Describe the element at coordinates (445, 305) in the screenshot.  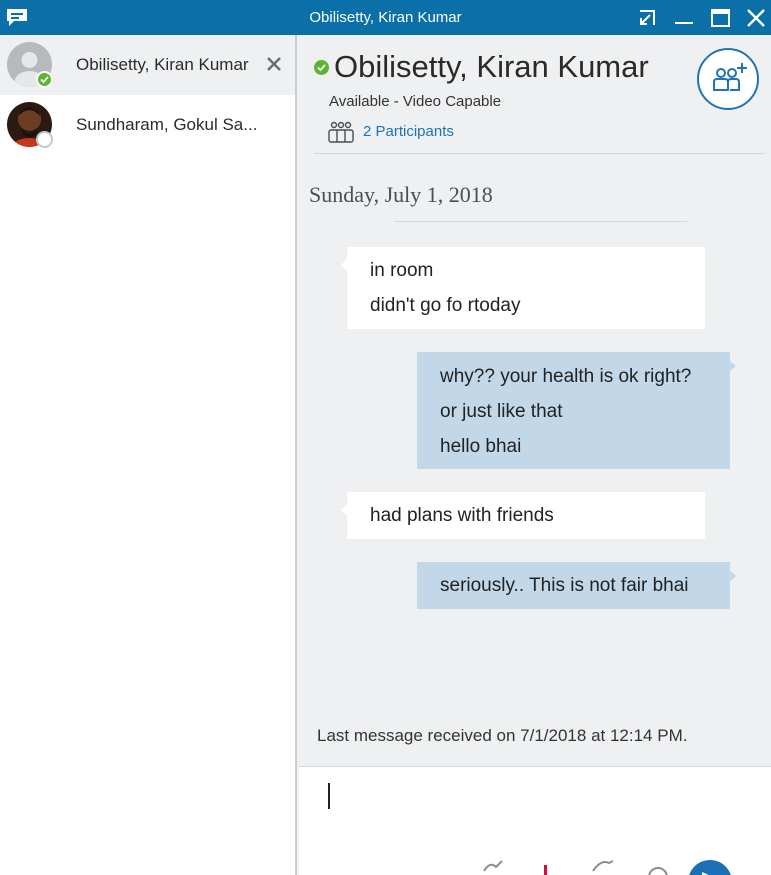
I see `message-line: didn't go fo rtoday` at that location.